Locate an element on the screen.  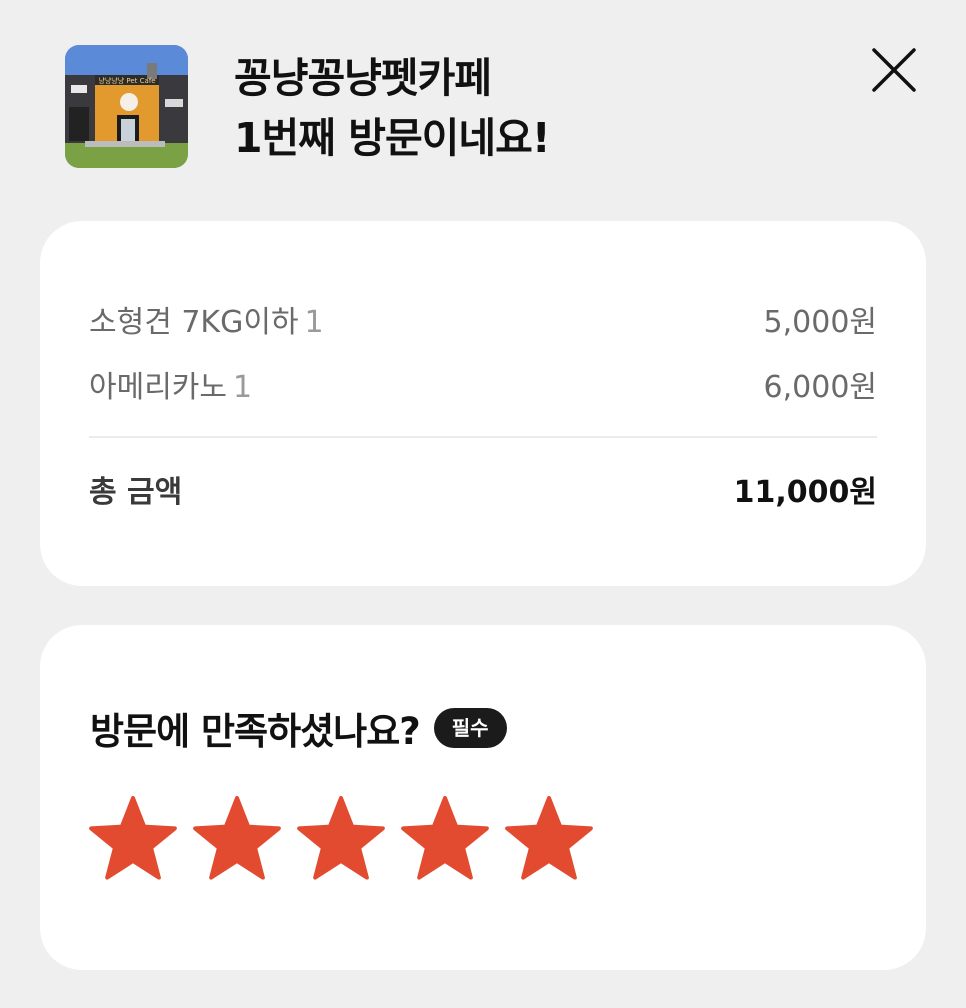
divider is located at coordinates (483, 437).